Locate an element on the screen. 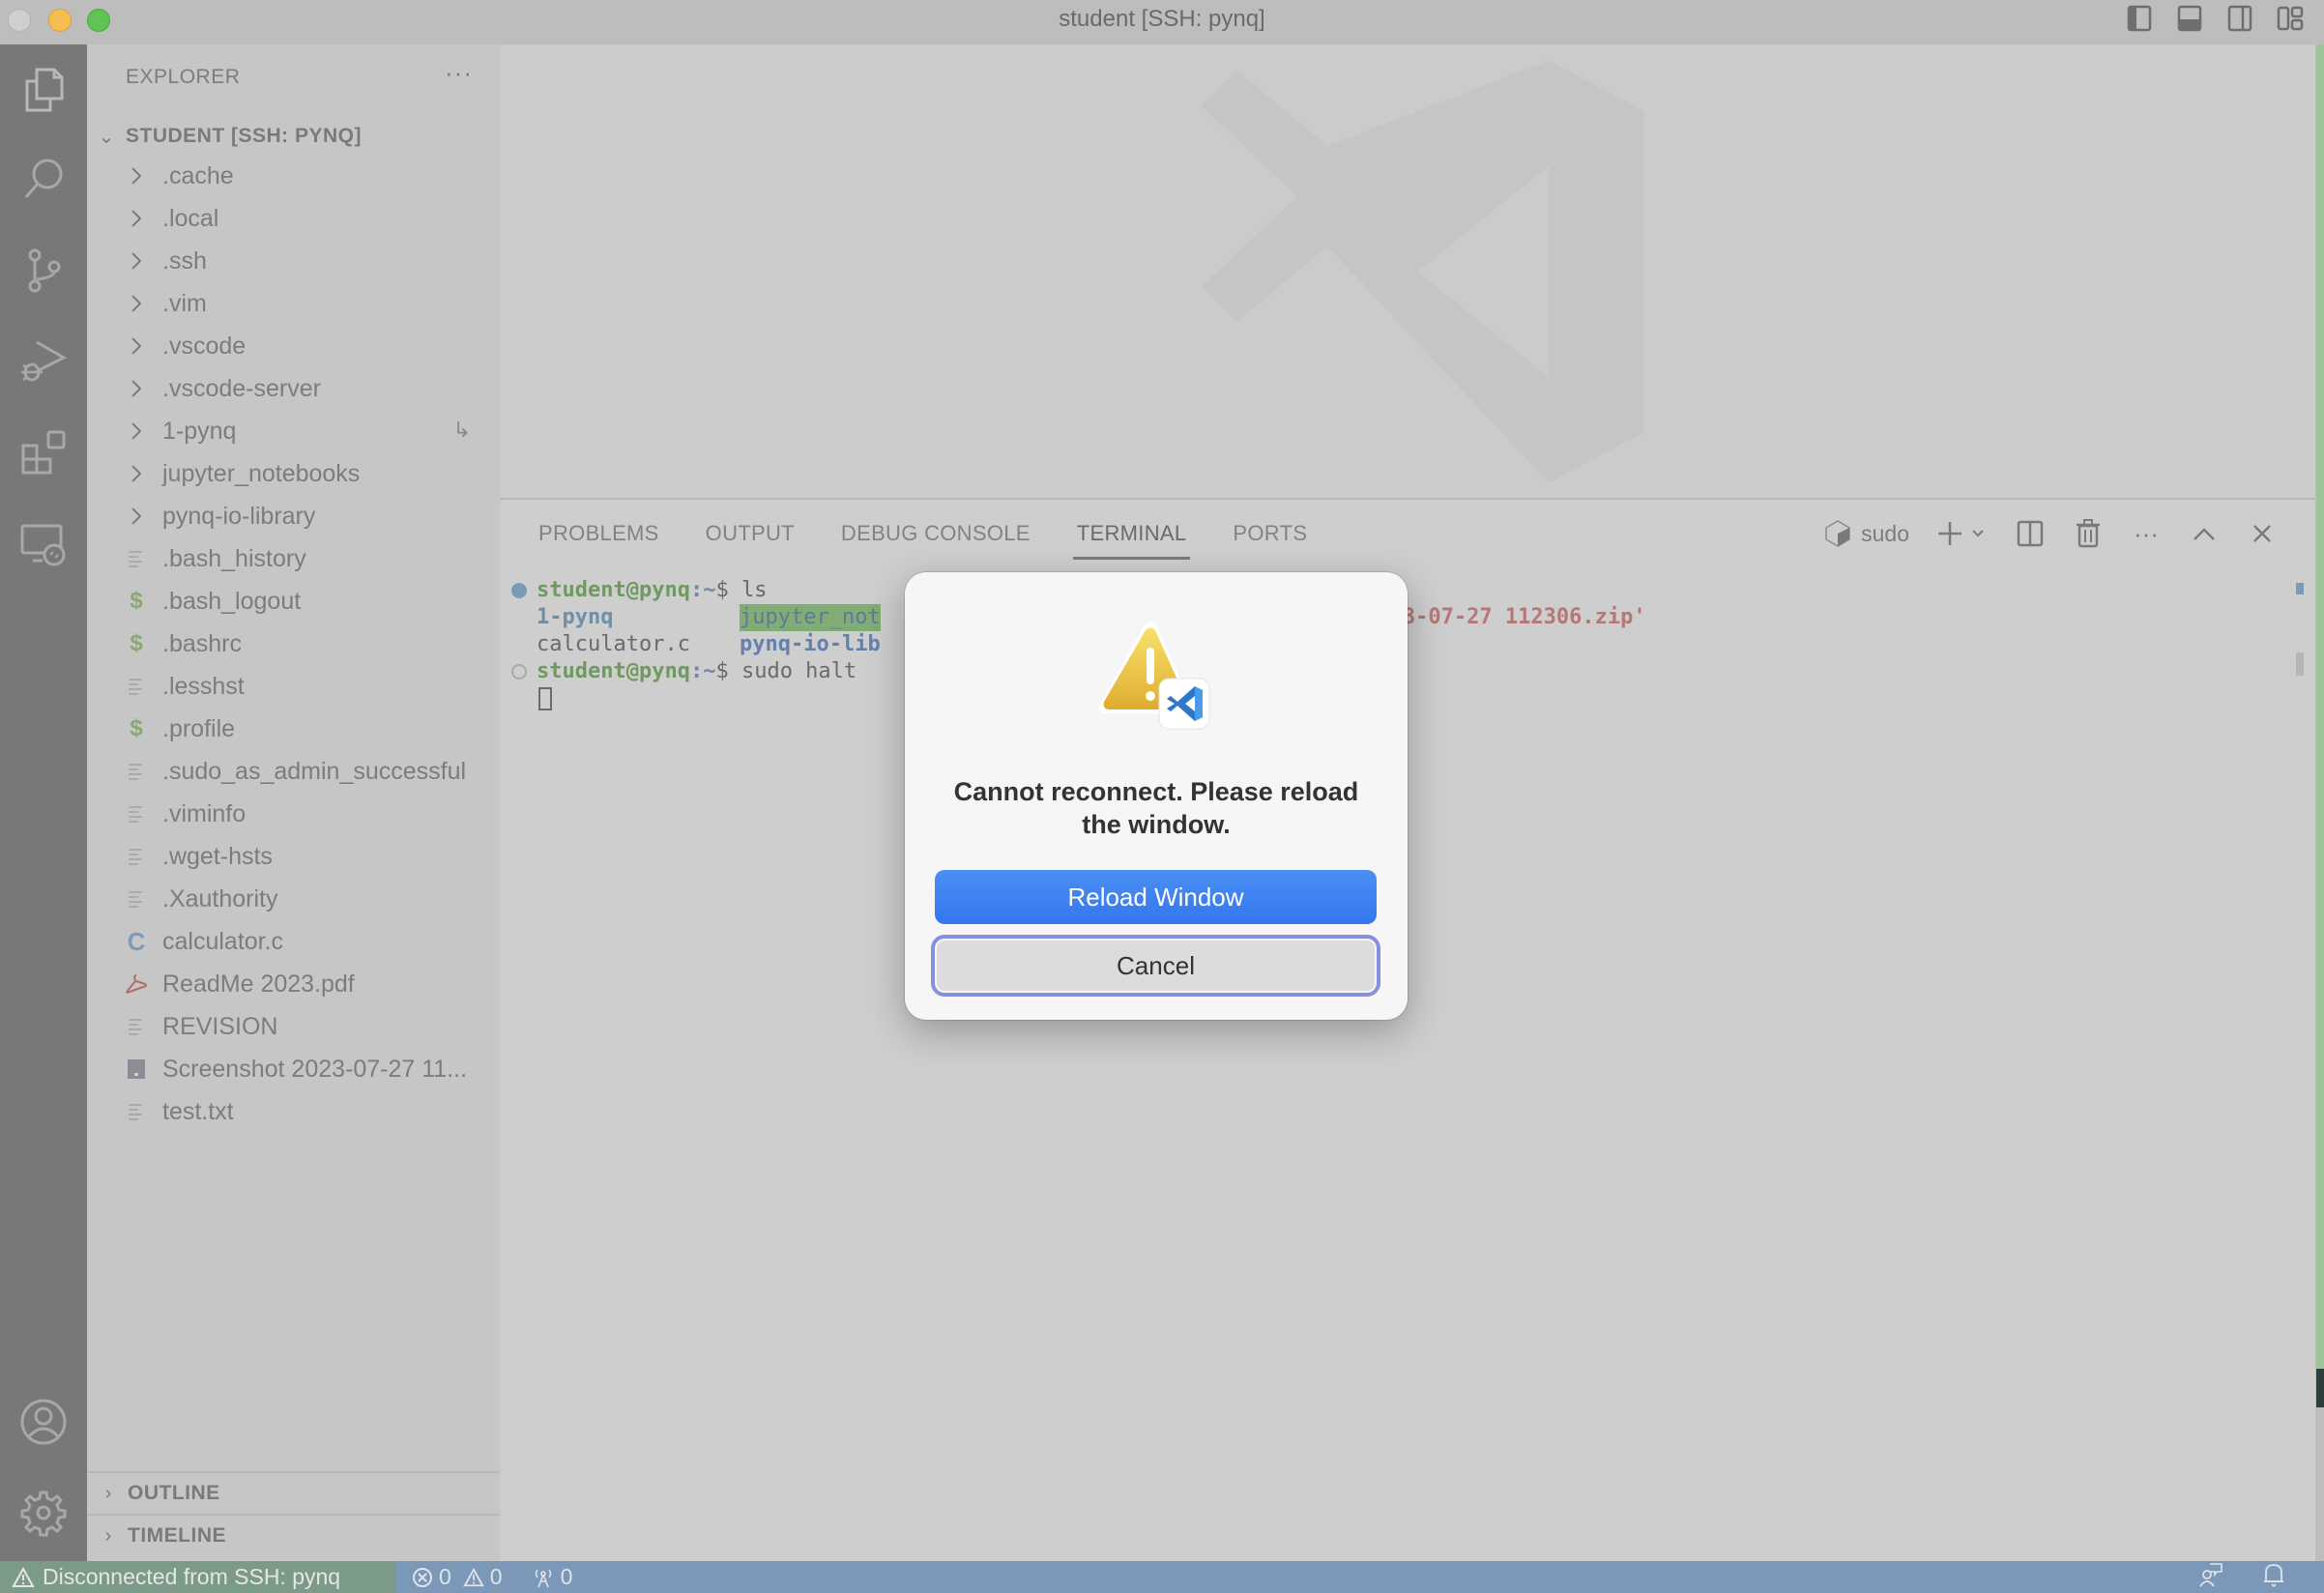  extensions-icon is located at coordinates (43, 452).